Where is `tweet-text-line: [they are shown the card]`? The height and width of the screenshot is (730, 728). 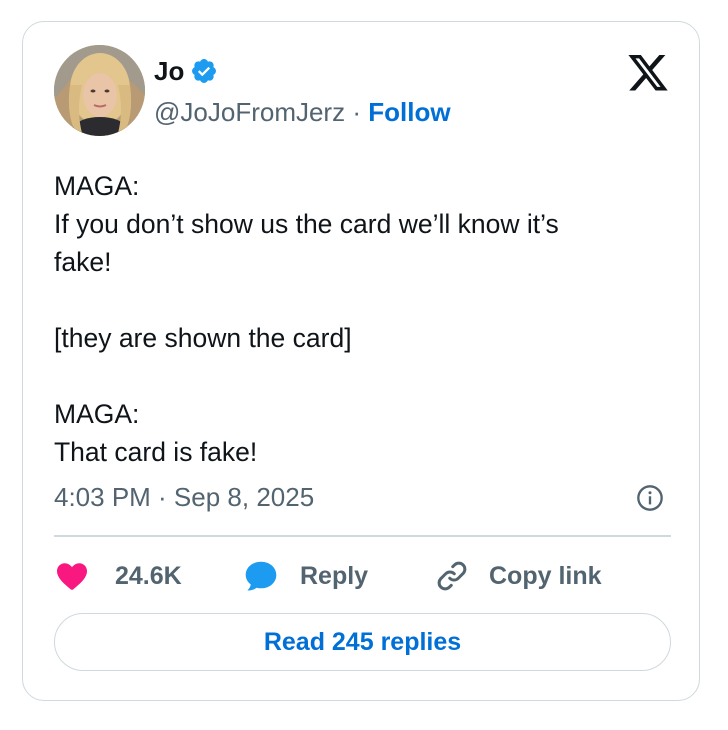
tweet-text-line: [they are shown the card] is located at coordinates (203, 338).